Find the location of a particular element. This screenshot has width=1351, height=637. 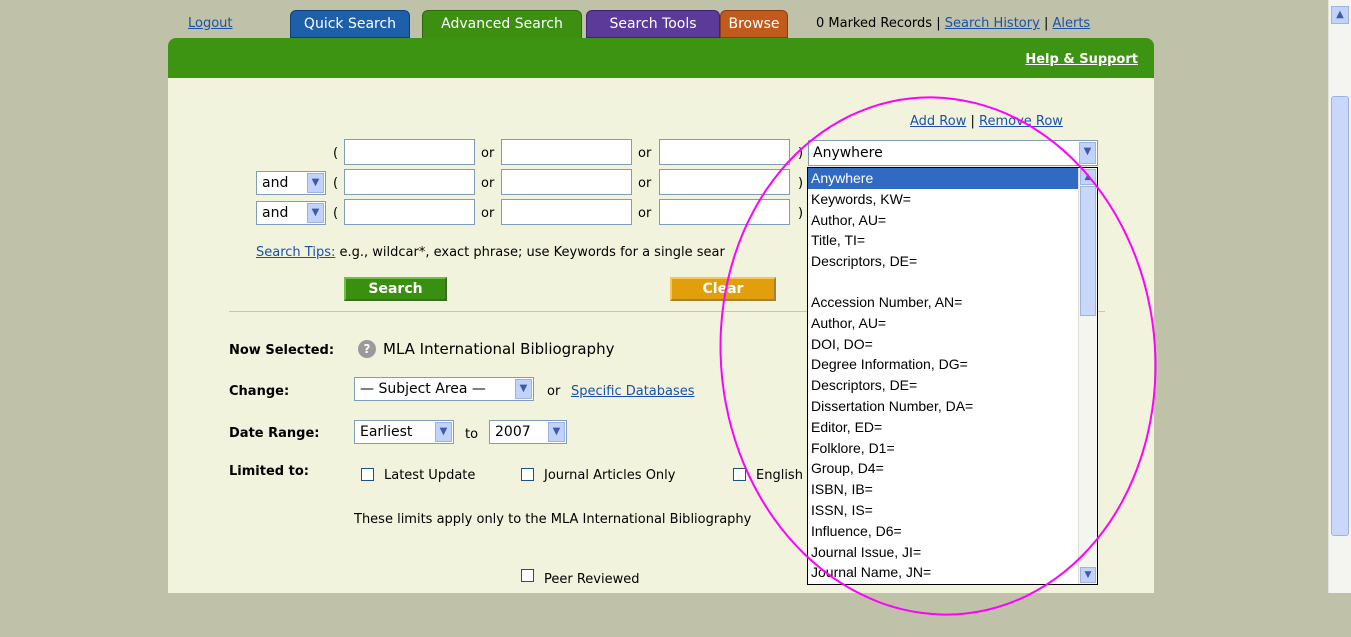

date-from-select: Earliest ▼ is located at coordinates (404, 432).